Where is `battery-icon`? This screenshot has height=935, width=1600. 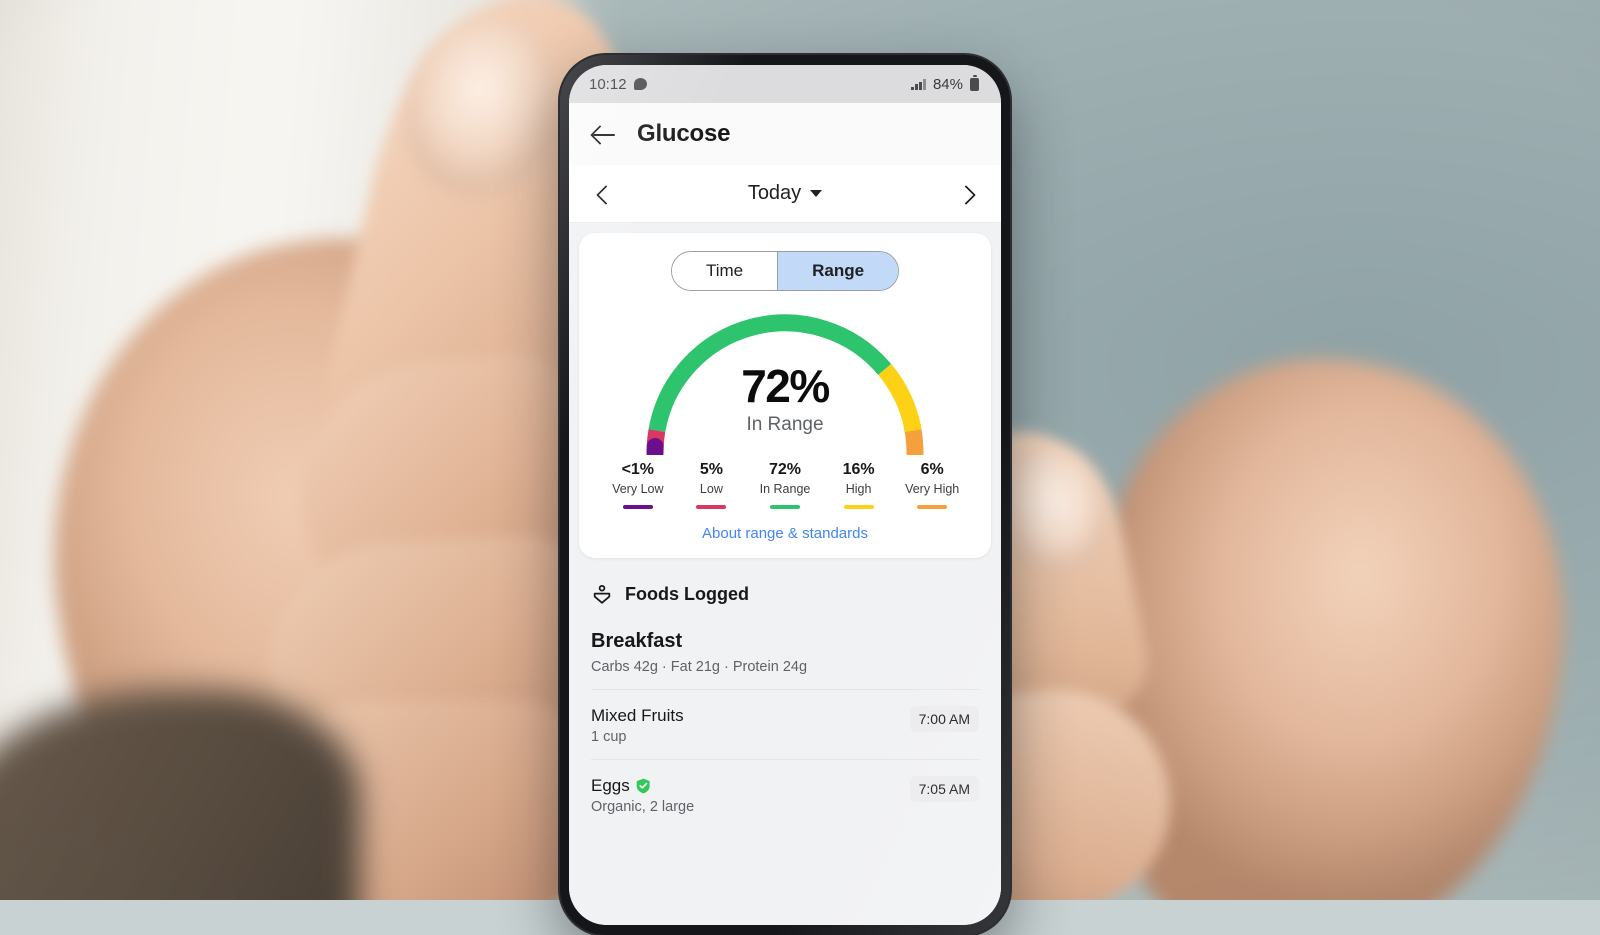 battery-icon is located at coordinates (974, 84).